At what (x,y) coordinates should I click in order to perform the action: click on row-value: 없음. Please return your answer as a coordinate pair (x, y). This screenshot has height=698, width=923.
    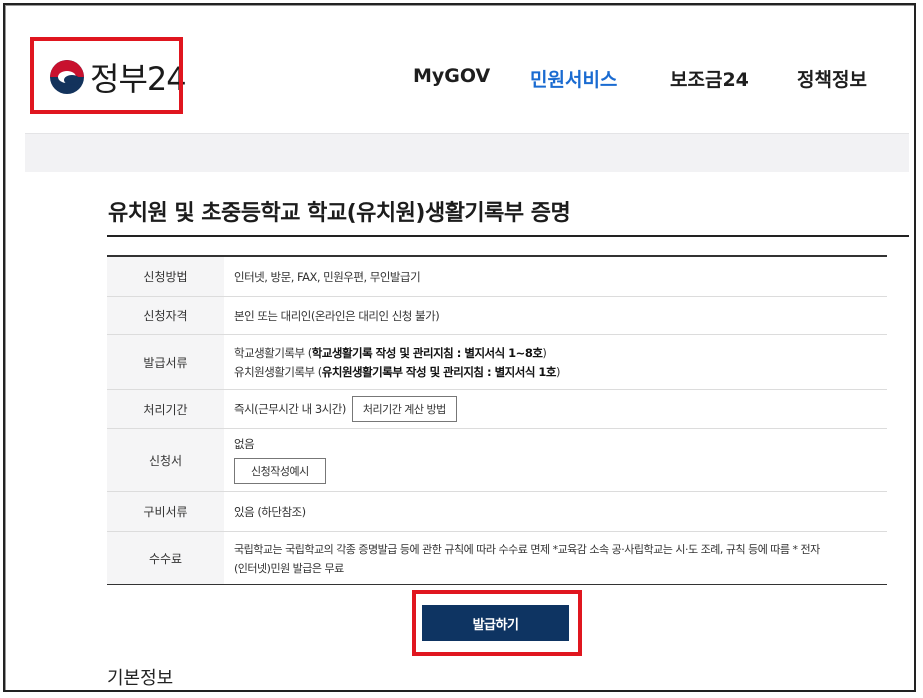
    Looking at the image, I should click on (244, 444).